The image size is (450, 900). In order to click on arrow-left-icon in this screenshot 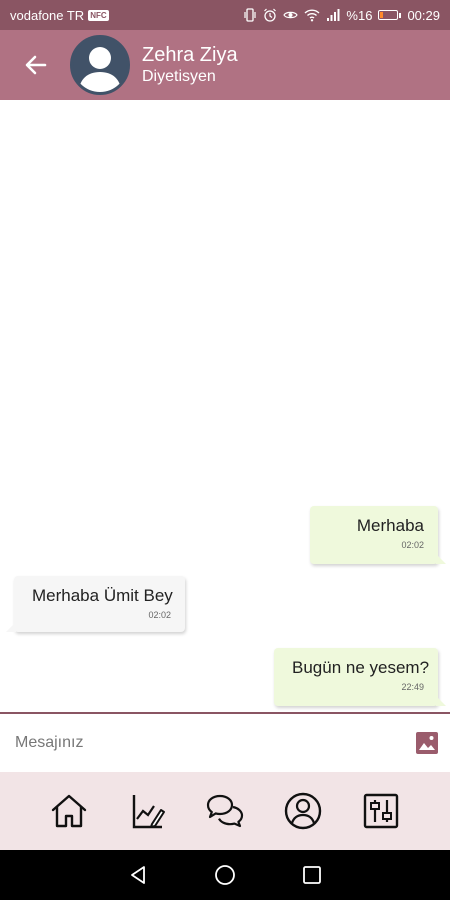, I will do `click(36, 65)`.